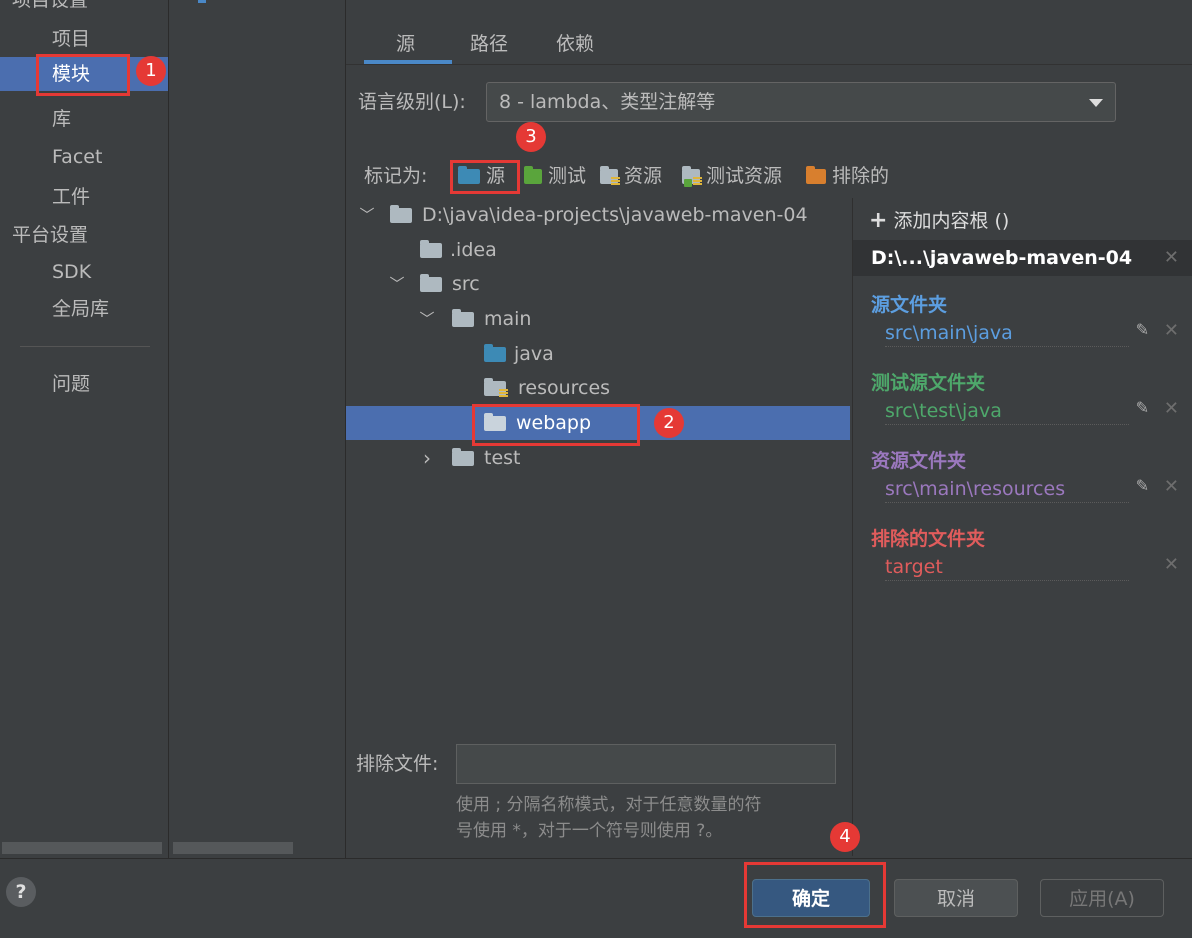  I want to click on help-icon: ?, so click(21, 892).